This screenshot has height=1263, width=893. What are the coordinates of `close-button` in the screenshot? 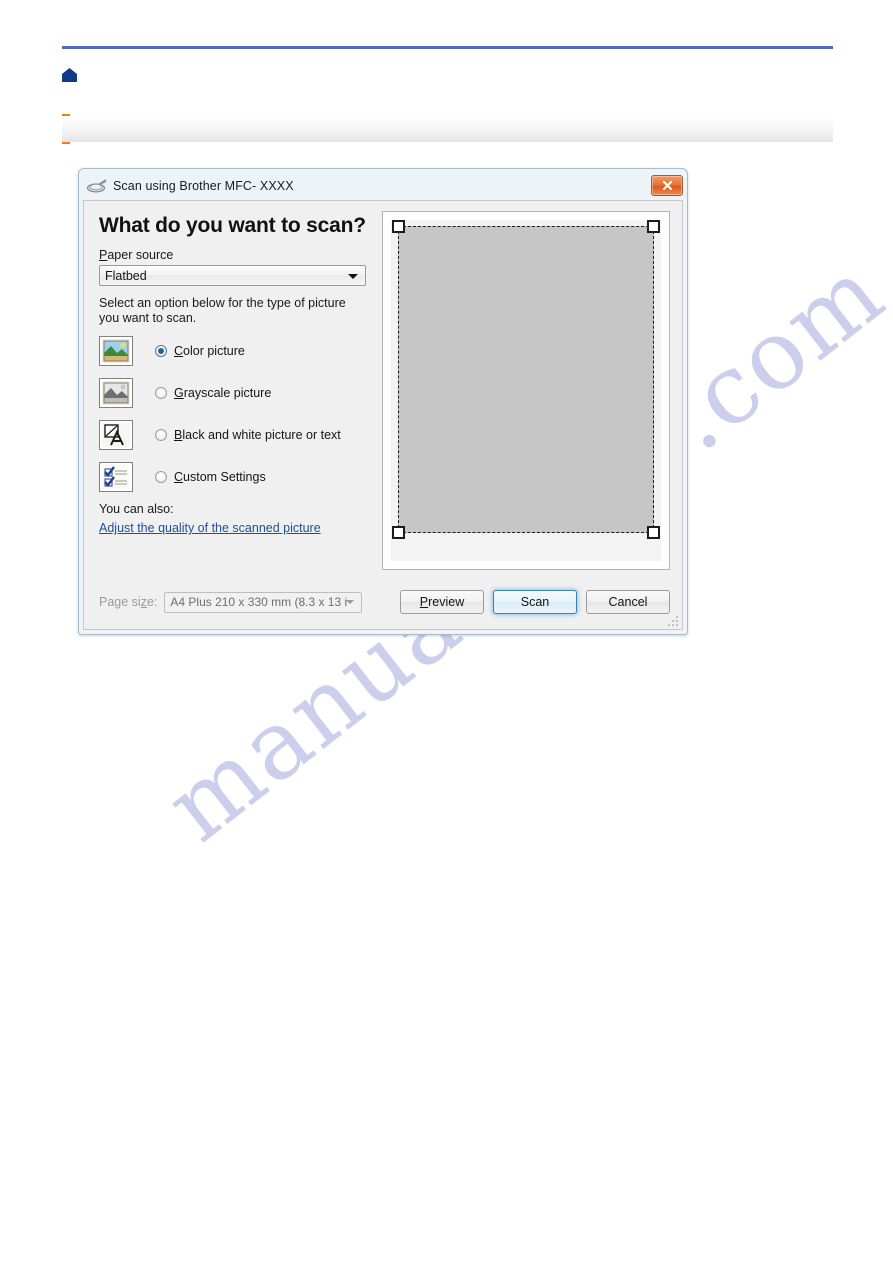 It's located at (667, 185).